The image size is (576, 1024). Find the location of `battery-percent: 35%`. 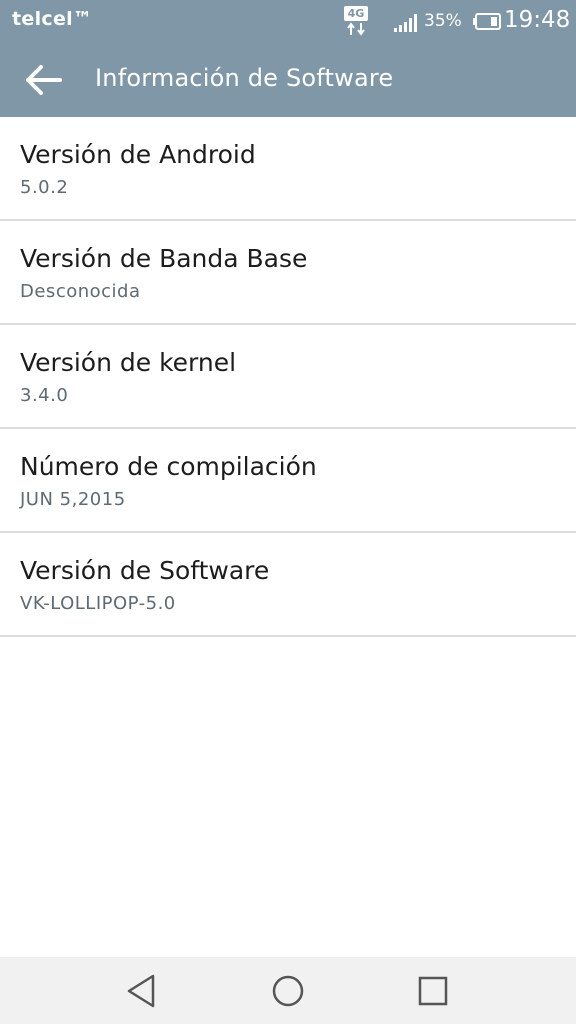

battery-percent: 35% is located at coordinates (443, 21).